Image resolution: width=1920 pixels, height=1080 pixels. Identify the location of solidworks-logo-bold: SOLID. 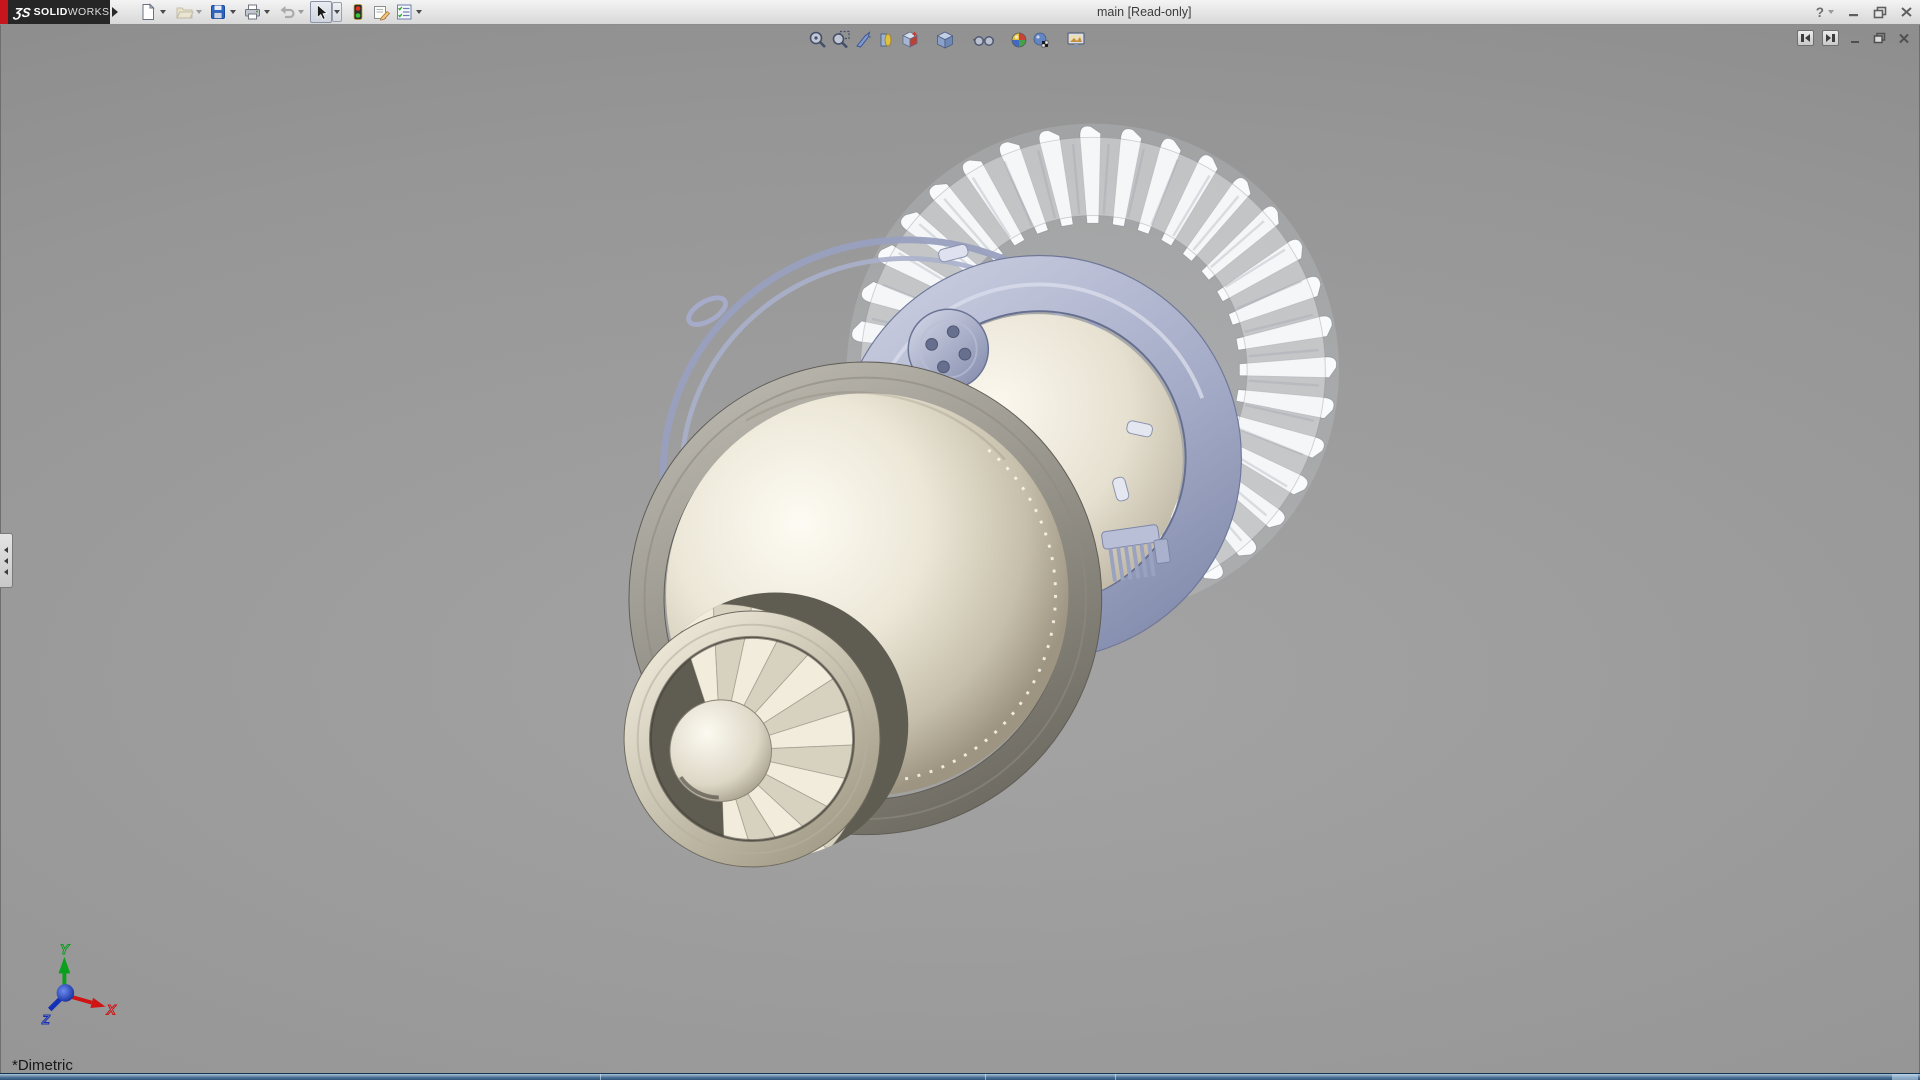
(50, 12).